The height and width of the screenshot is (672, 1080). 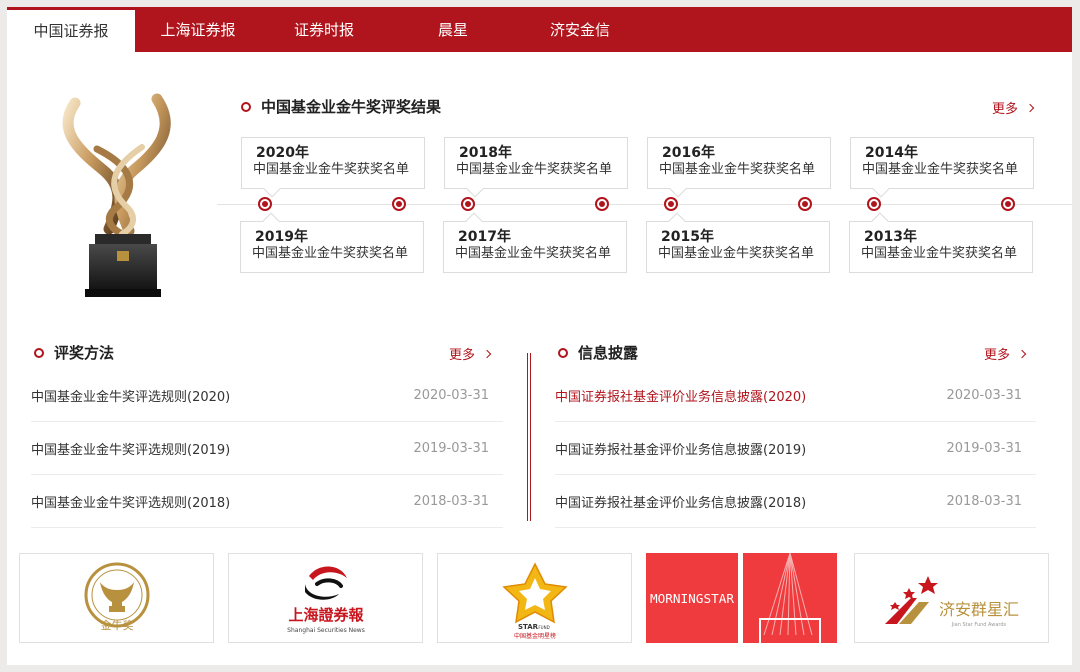 What do you see at coordinates (580, 29) in the screenshot?
I see `tab-jian: 济安金信` at bounding box center [580, 29].